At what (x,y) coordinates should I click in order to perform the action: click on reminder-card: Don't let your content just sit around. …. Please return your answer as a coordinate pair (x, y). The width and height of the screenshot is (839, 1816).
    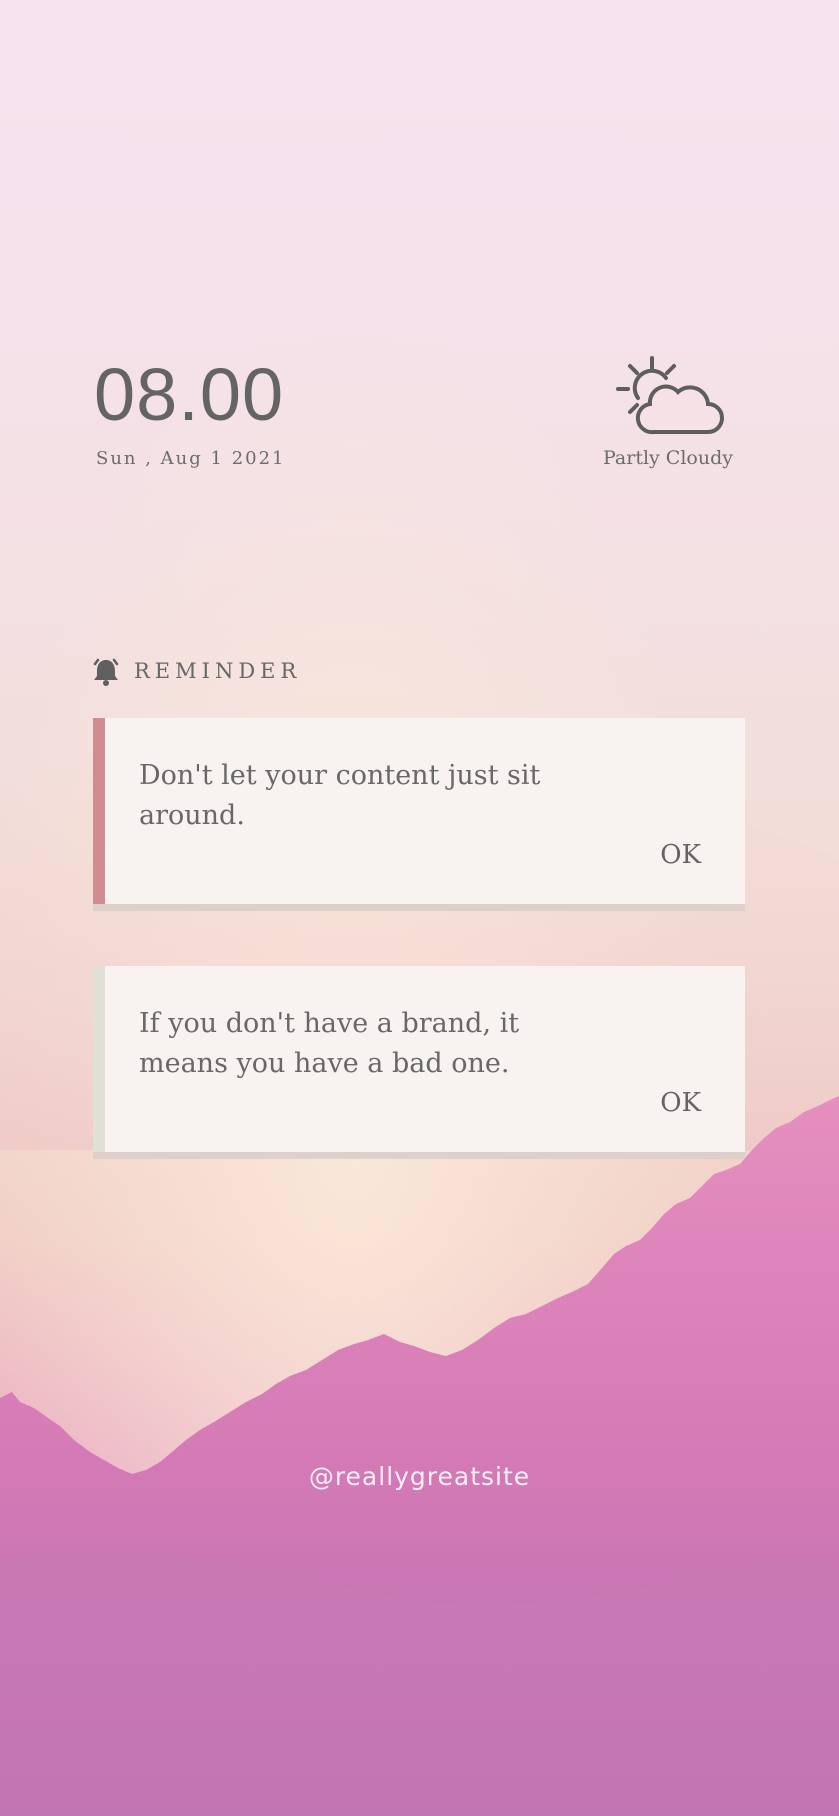
    Looking at the image, I should click on (419, 811).